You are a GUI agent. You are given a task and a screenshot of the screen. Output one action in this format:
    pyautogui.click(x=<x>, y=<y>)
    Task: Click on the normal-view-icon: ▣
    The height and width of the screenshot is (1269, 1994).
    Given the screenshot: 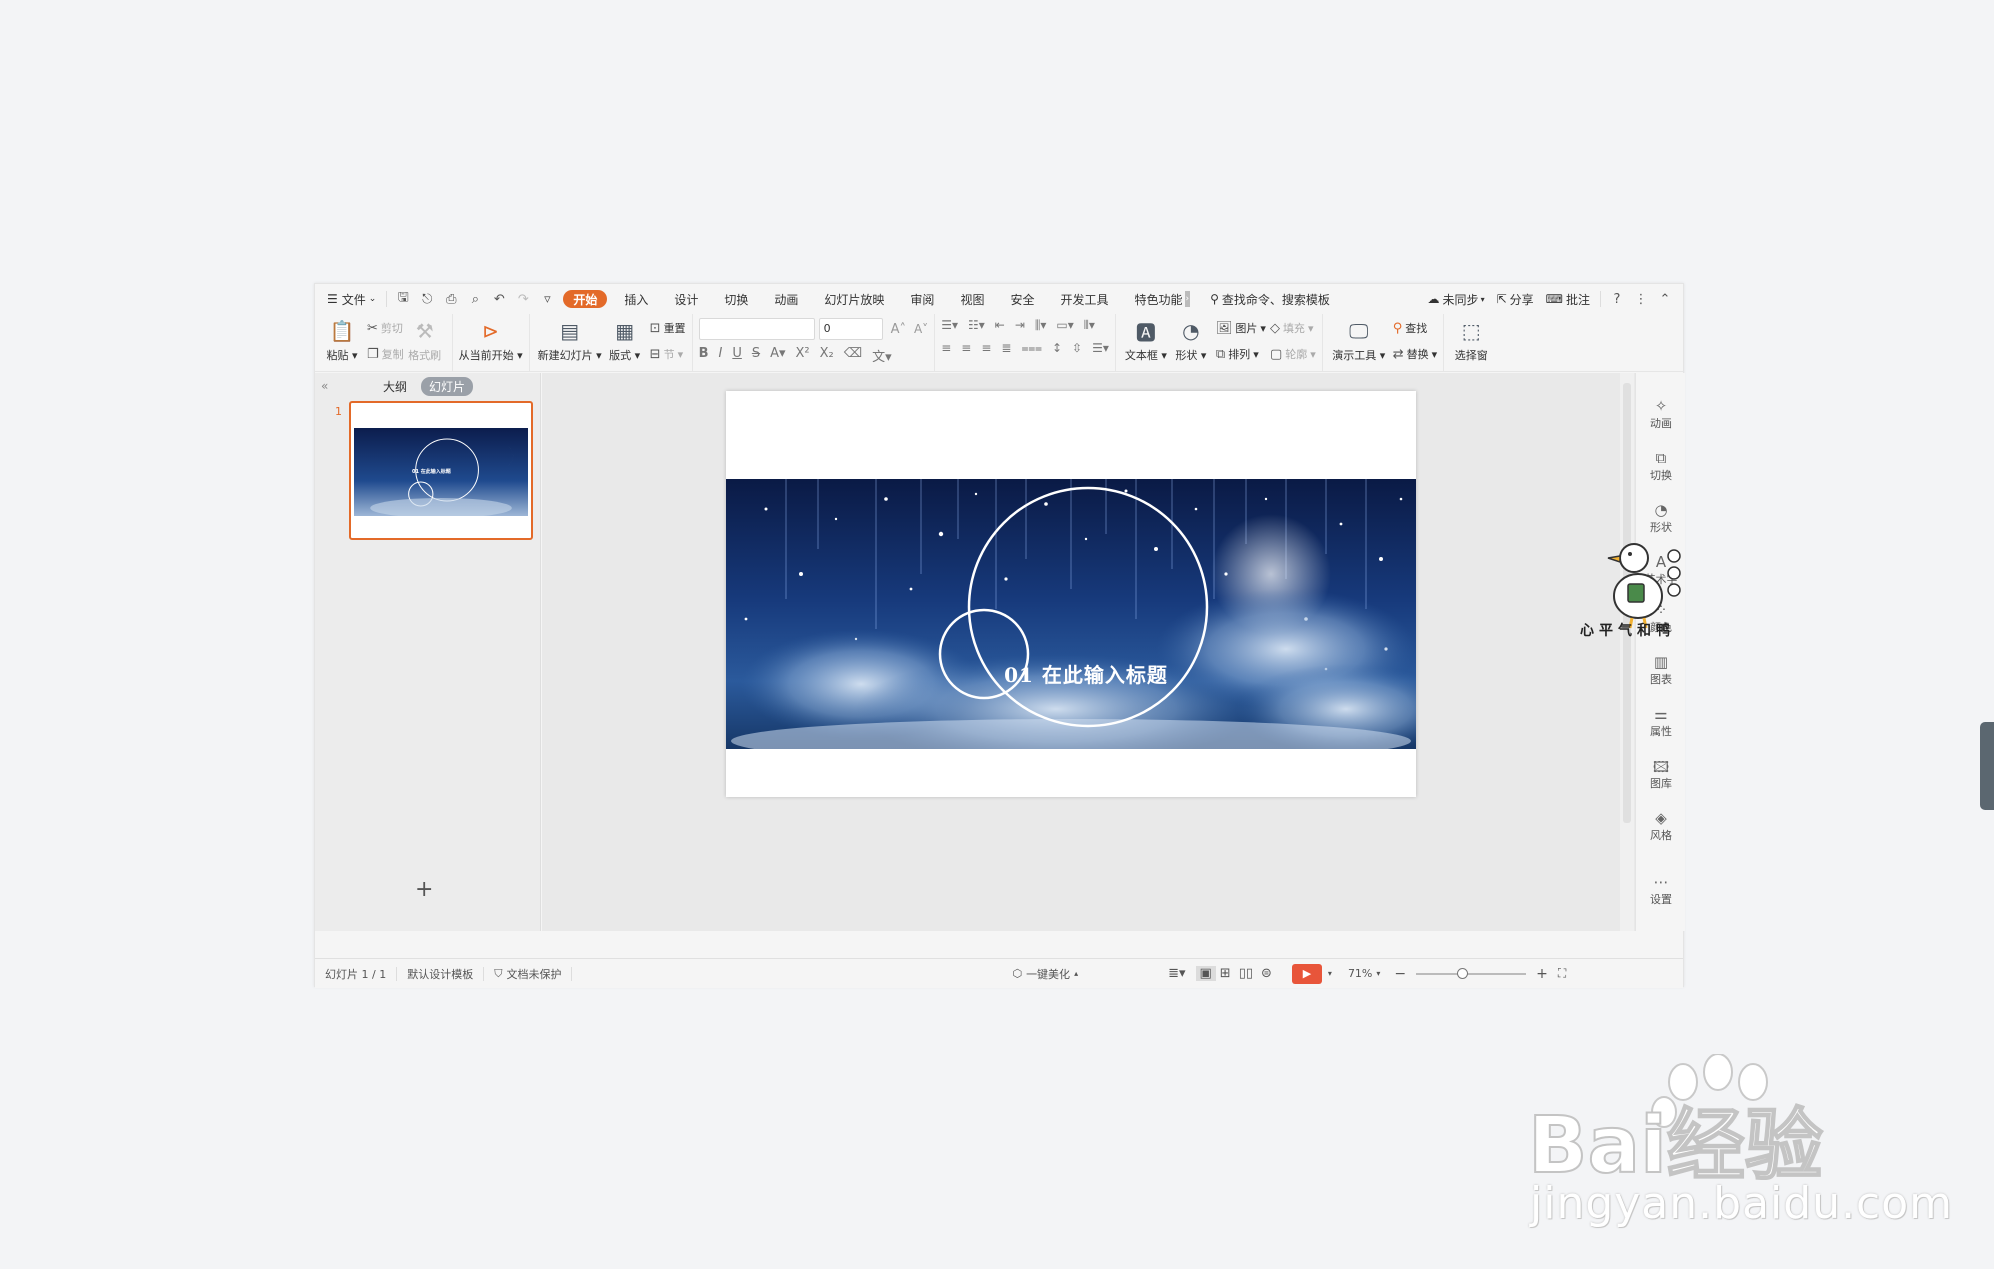 What is the action you would take?
    pyautogui.click(x=1205, y=973)
    